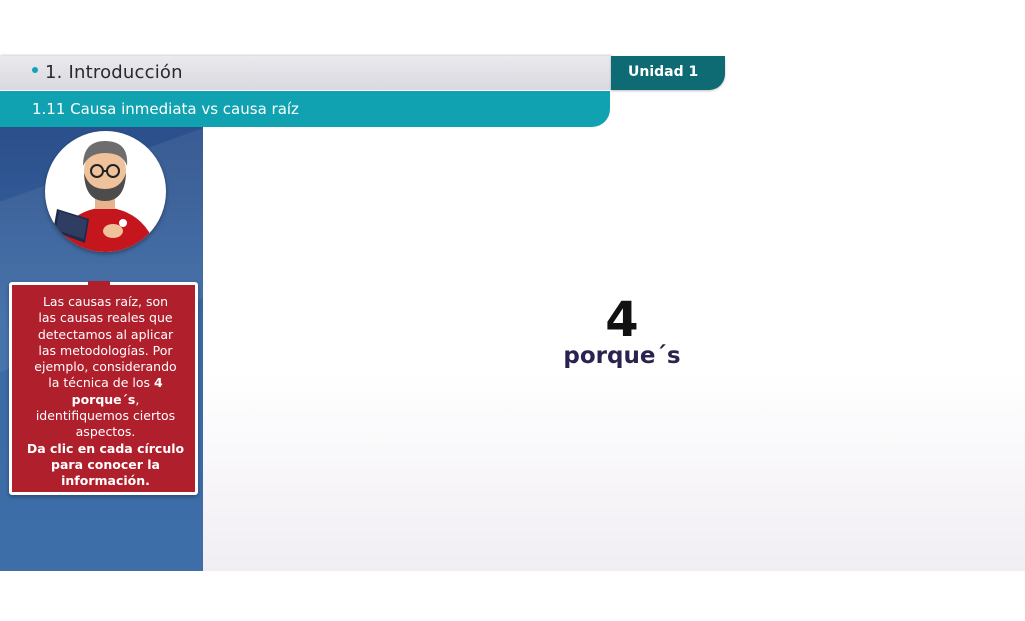  What do you see at coordinates (114, 72) in the screenshot?
I see `section-title: 1. Introducción` at bounding box center [114, 72].